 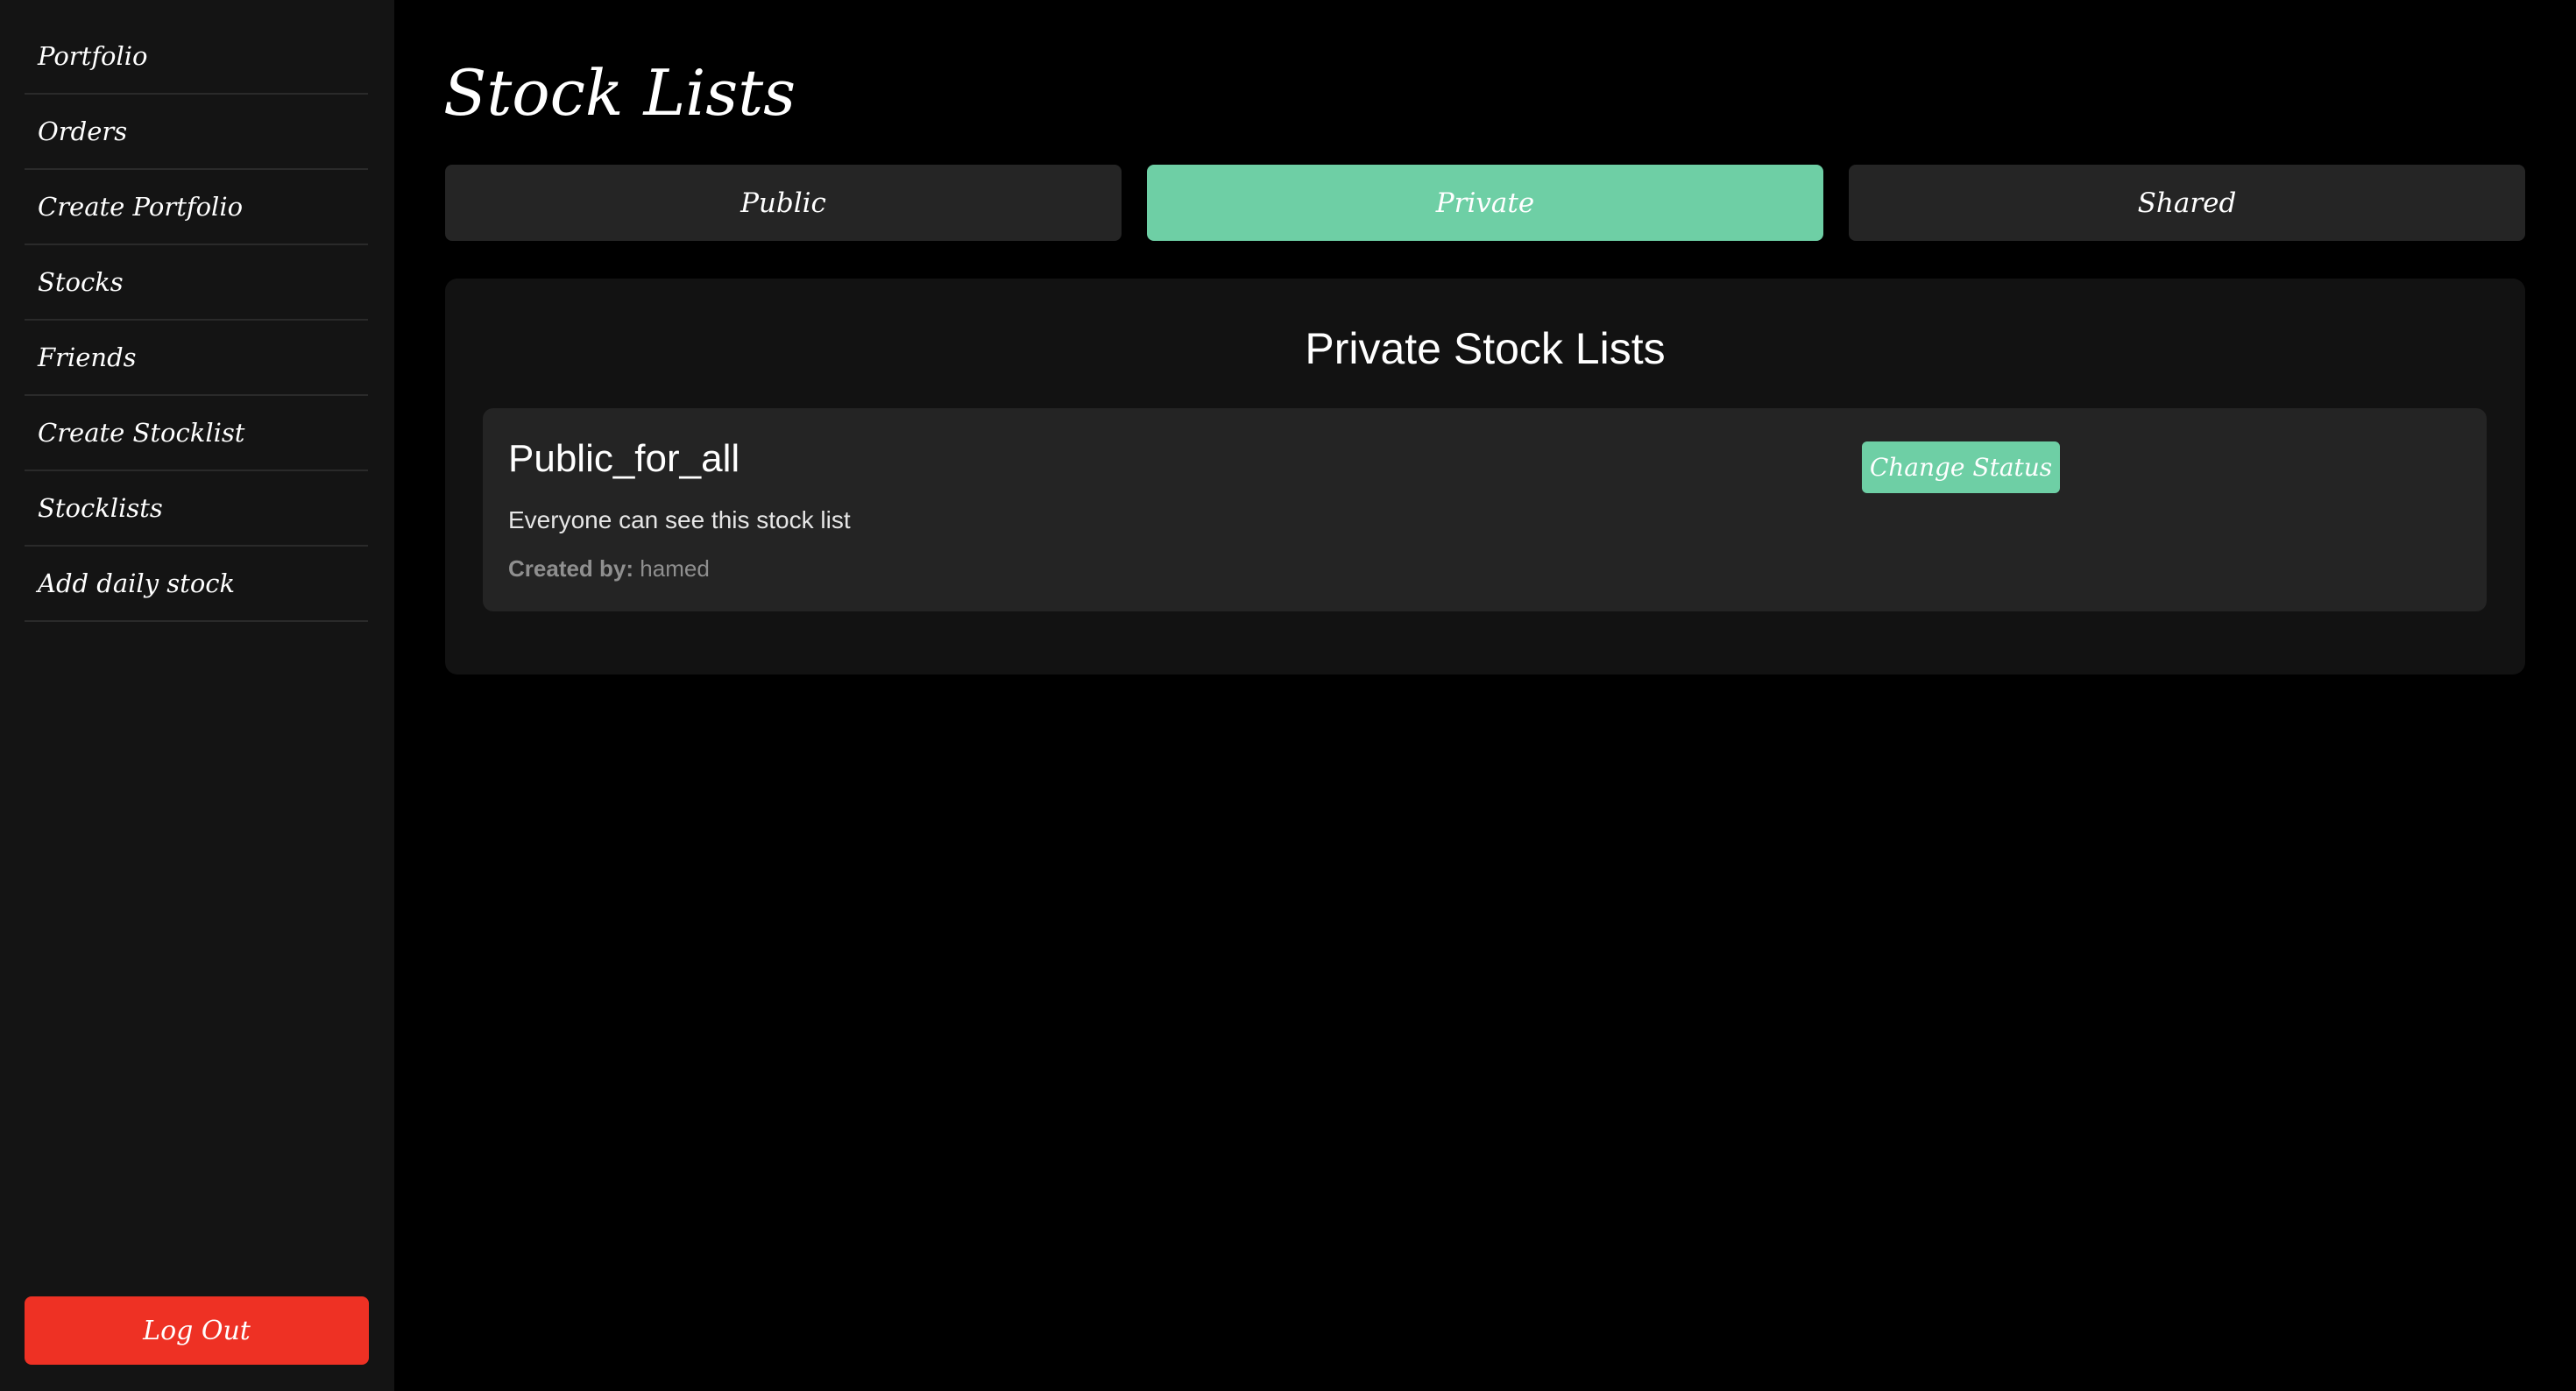 What do you see at coordinates (619, 93) in the screenshot?
I see `page-title: Stock Lists` at bounding box center [619, 93].